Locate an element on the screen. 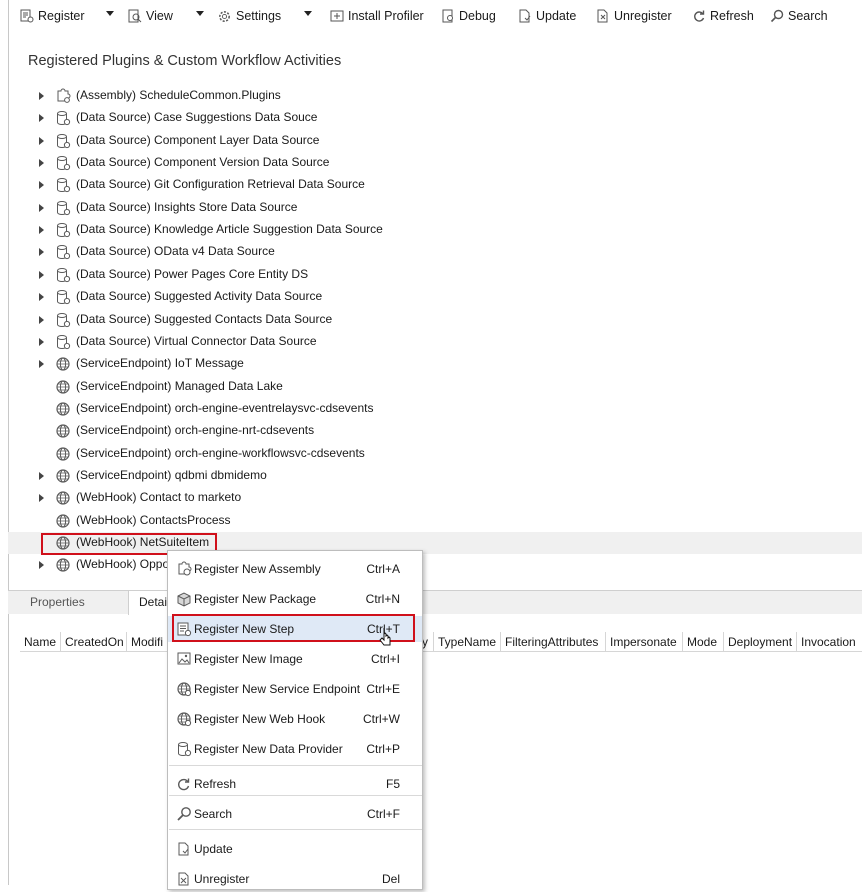 Image resolution: width=862 pixels, height=892 pixels. context-menu-item: Register New Assembly Ctrl+A is located at coordinates (295, 569).